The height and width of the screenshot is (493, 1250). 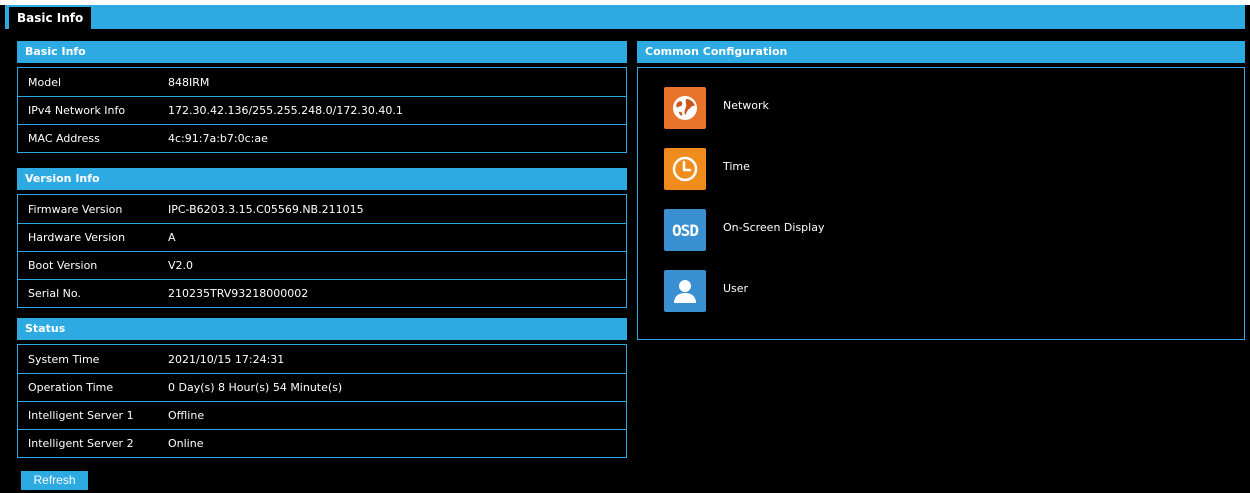 What do you see at coordinates (54, 480) in the screenshot?
I see `refresh-button: Refresh` at bounding box center [54, 480].